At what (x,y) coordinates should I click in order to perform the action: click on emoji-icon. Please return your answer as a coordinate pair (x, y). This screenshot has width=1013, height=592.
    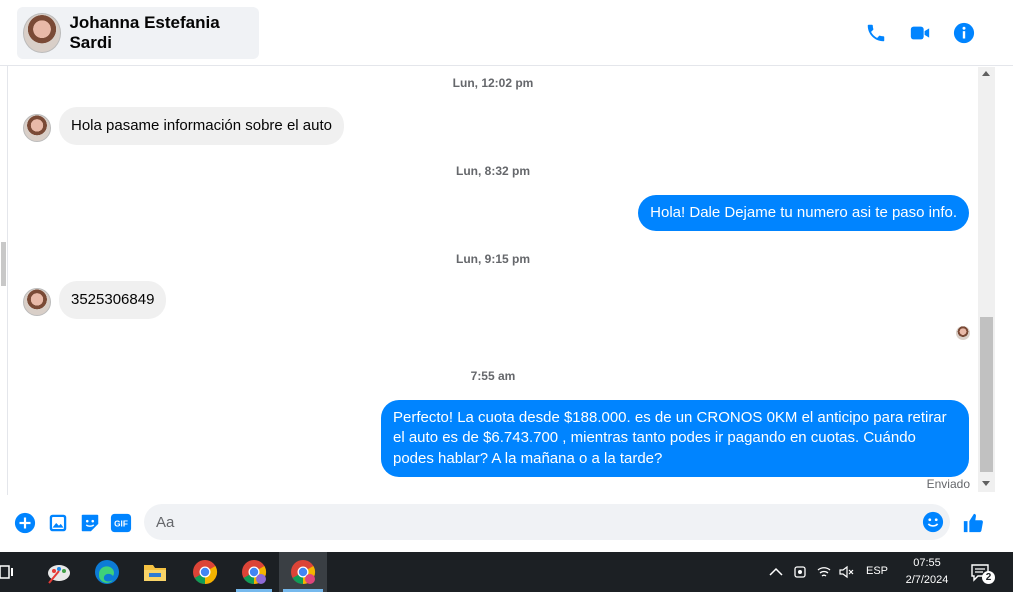
    Looking at the image, I should click on (933, 522).